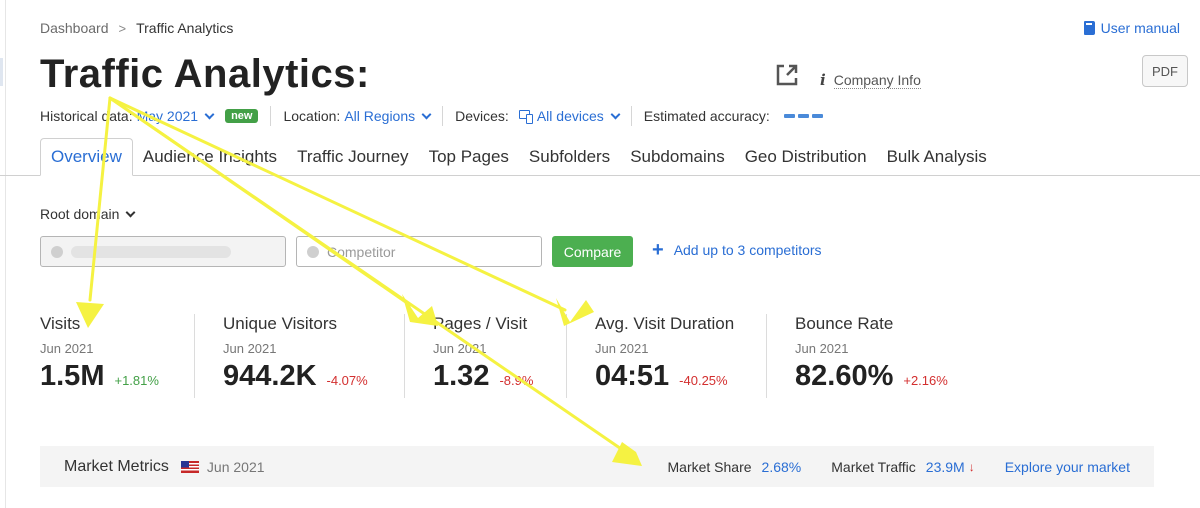 The image size is (1200, 508). Describe the element at coordinates (677, 157) in the screenshot. I see `tab-subdomains: Subdomains` at that location.